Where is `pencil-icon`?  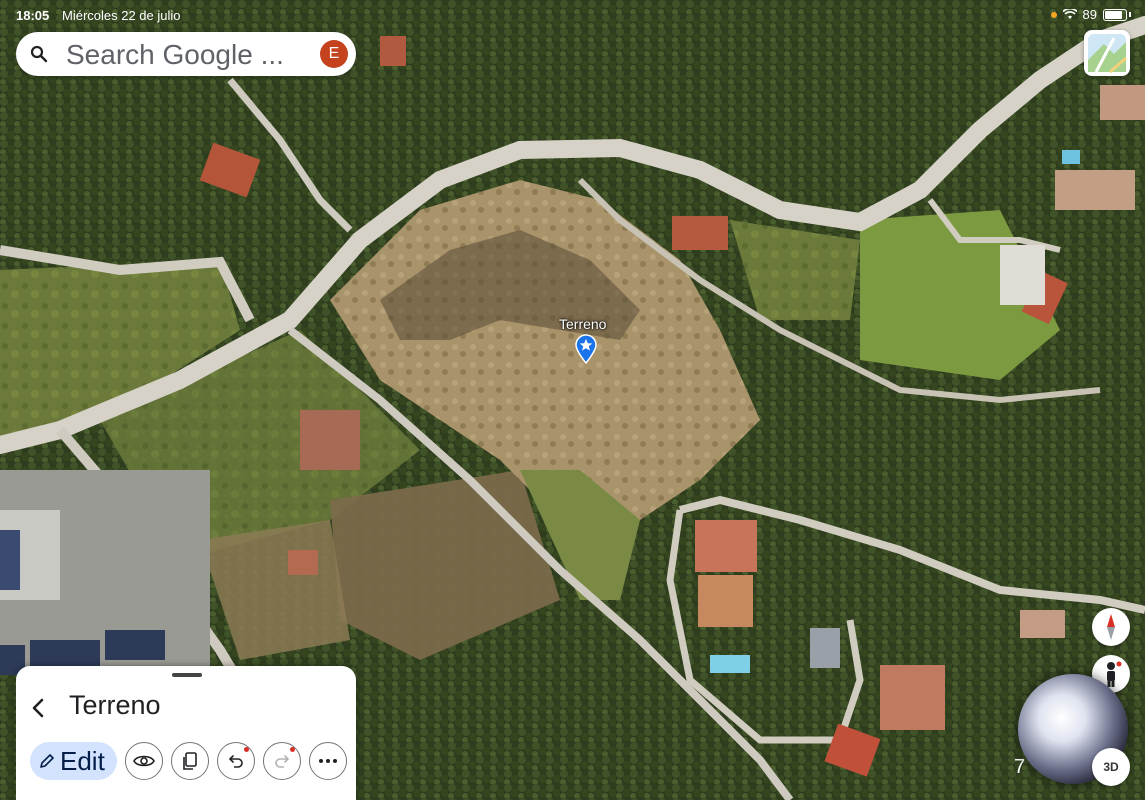
pencil-icon is located at coordinates (47, 761).